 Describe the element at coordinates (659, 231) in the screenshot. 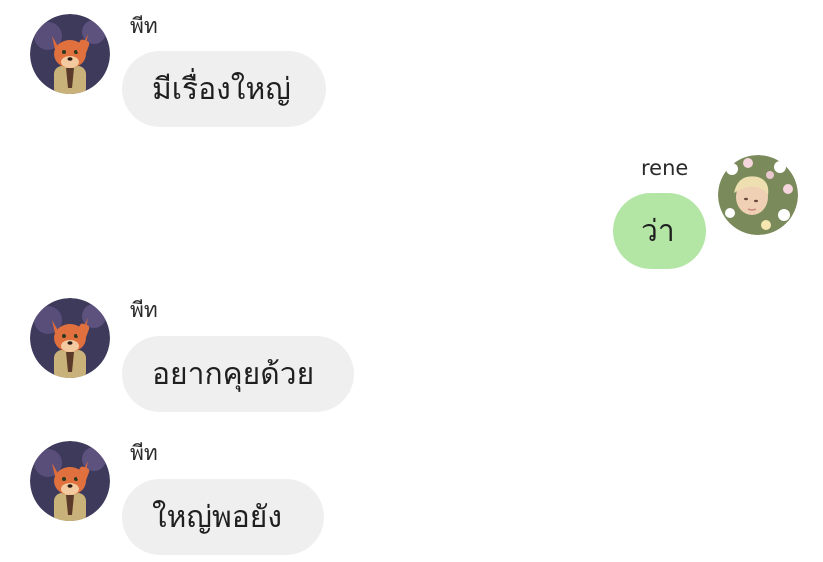

I see `message-bubble: ว่า` at that location.